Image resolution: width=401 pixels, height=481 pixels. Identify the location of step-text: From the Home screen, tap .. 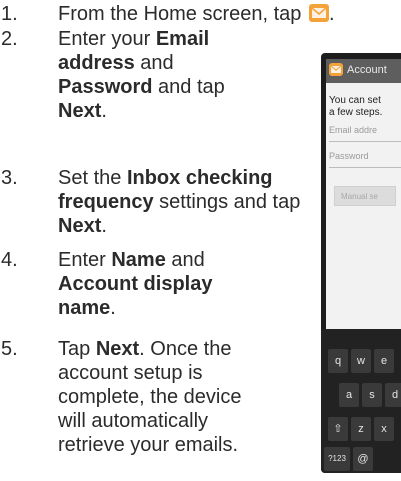
(196, 14).